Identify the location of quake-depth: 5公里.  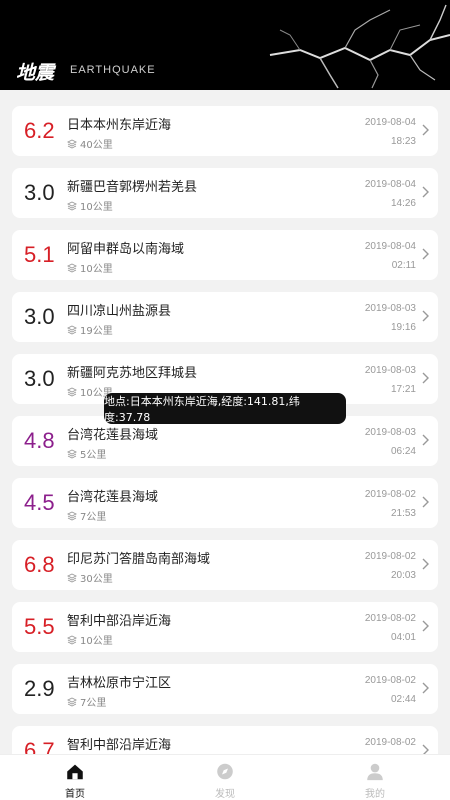
(86, 453).